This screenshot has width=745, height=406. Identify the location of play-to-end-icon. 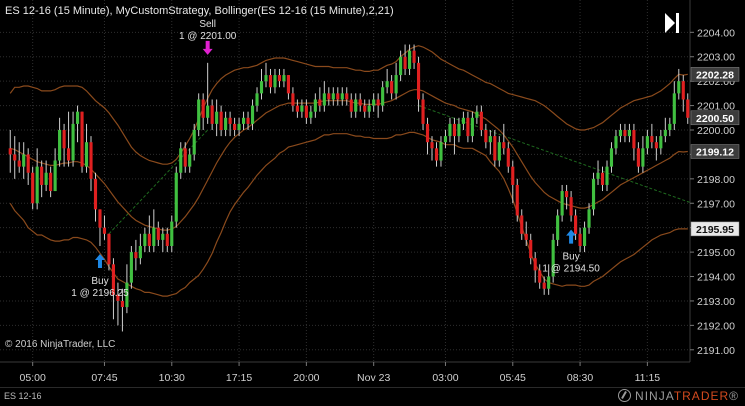
(672, 23).